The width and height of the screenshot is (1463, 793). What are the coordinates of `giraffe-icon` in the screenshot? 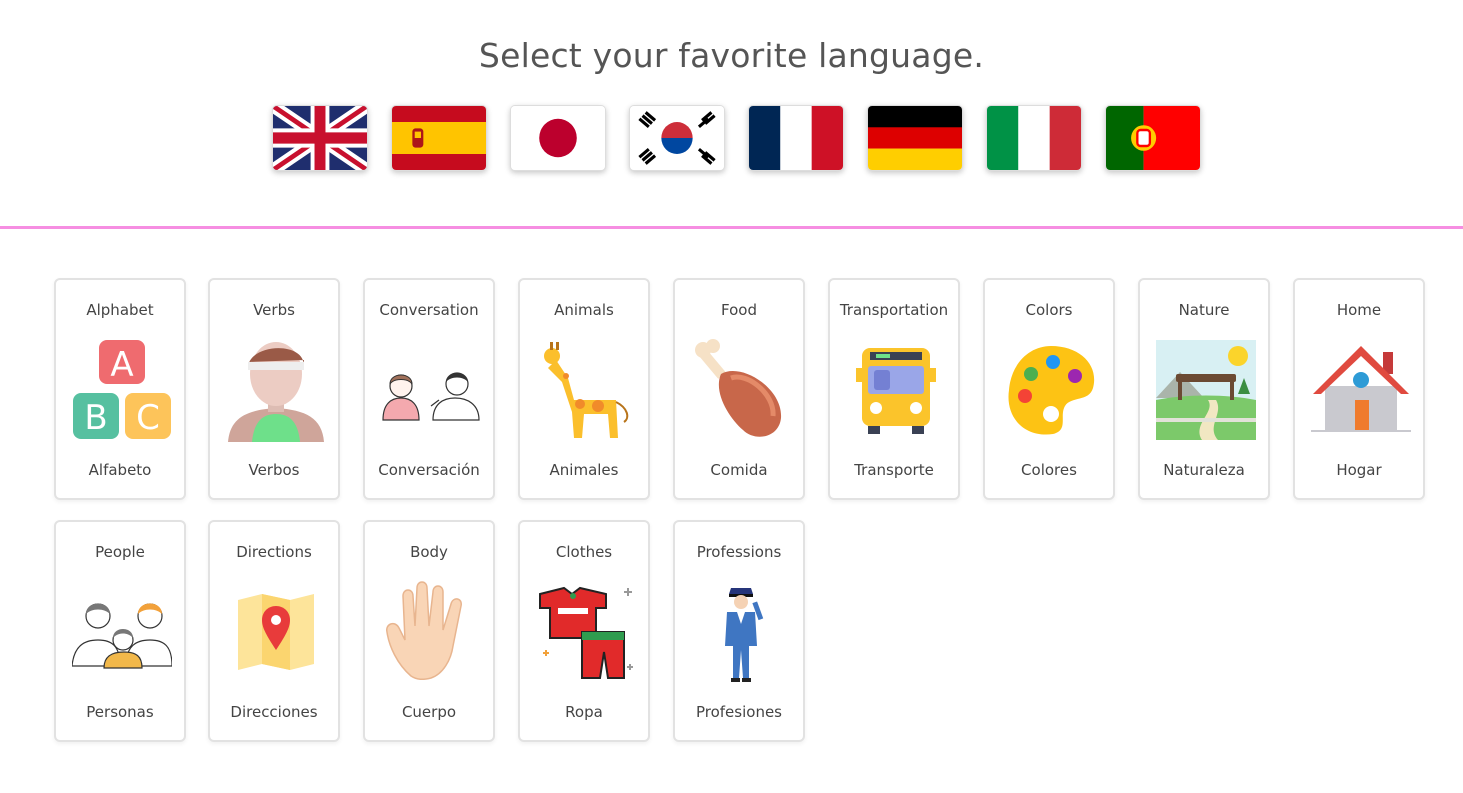 It's located at (586, 390).